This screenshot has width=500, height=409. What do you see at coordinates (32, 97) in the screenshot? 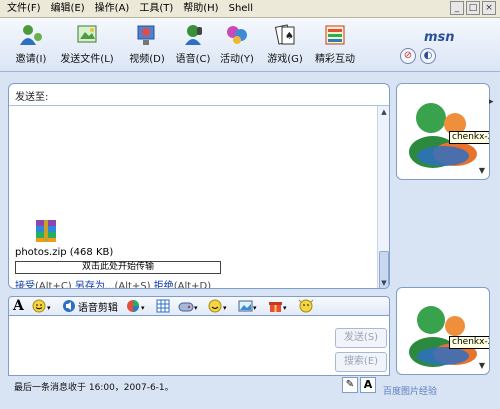
I see `send-to-label: 发送至:` at bounding box center [32, 97].